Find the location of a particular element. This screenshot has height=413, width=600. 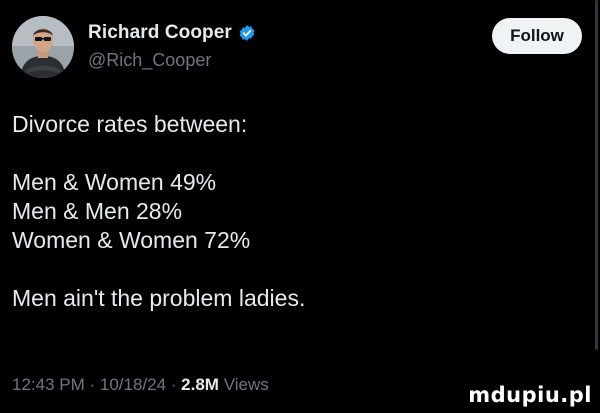

tweet-metadata: 12:43 PM · 10/18/24 · 2.8M Views is located at coordinates (140, 385).